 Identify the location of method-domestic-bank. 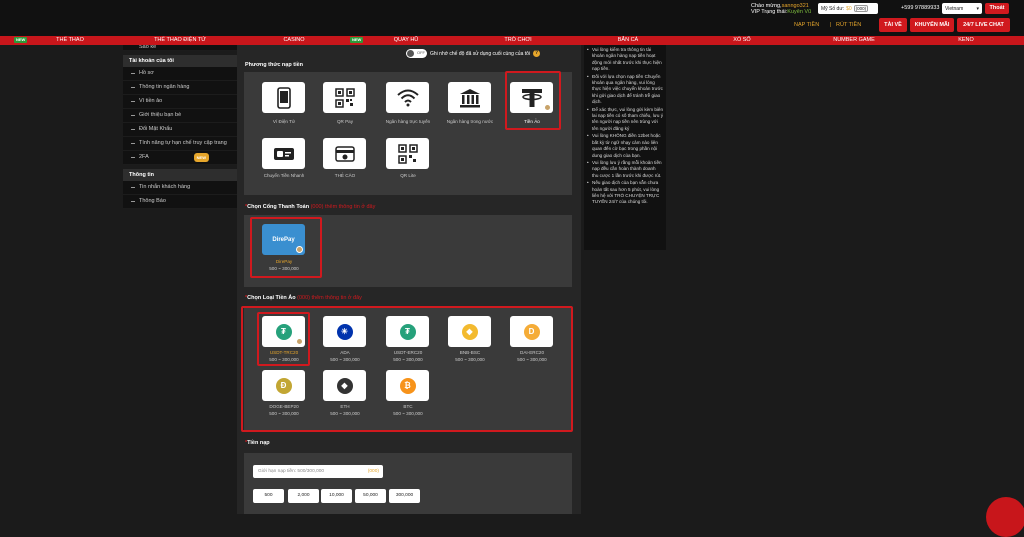
(469, 97).